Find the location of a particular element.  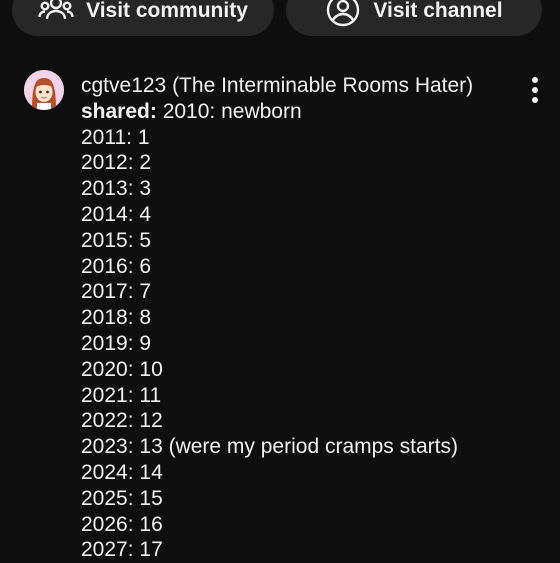

comment-line: 2010: newborn is located at coordinates (229, 111).